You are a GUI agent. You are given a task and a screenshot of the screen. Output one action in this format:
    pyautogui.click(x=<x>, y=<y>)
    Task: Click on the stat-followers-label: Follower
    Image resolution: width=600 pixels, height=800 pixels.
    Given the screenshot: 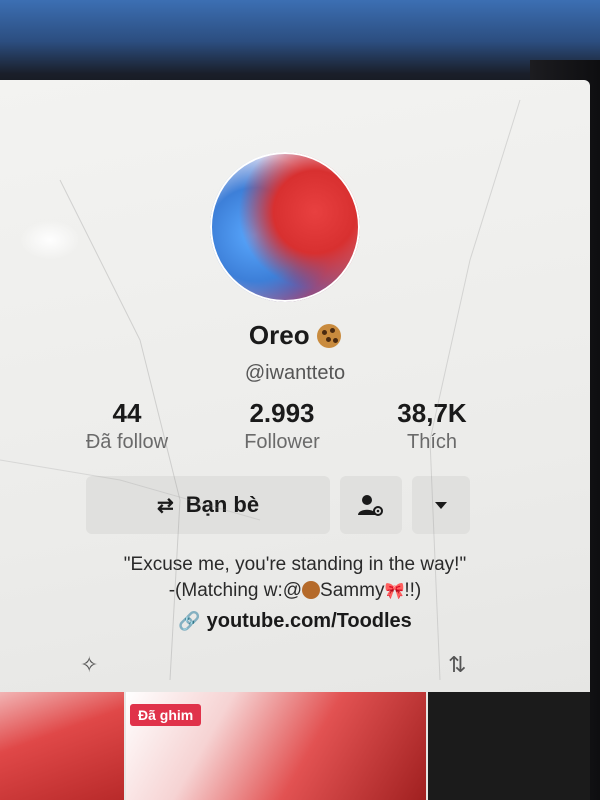 What is the action you would take?
    pyautogui.click(x=282, y=442)
    